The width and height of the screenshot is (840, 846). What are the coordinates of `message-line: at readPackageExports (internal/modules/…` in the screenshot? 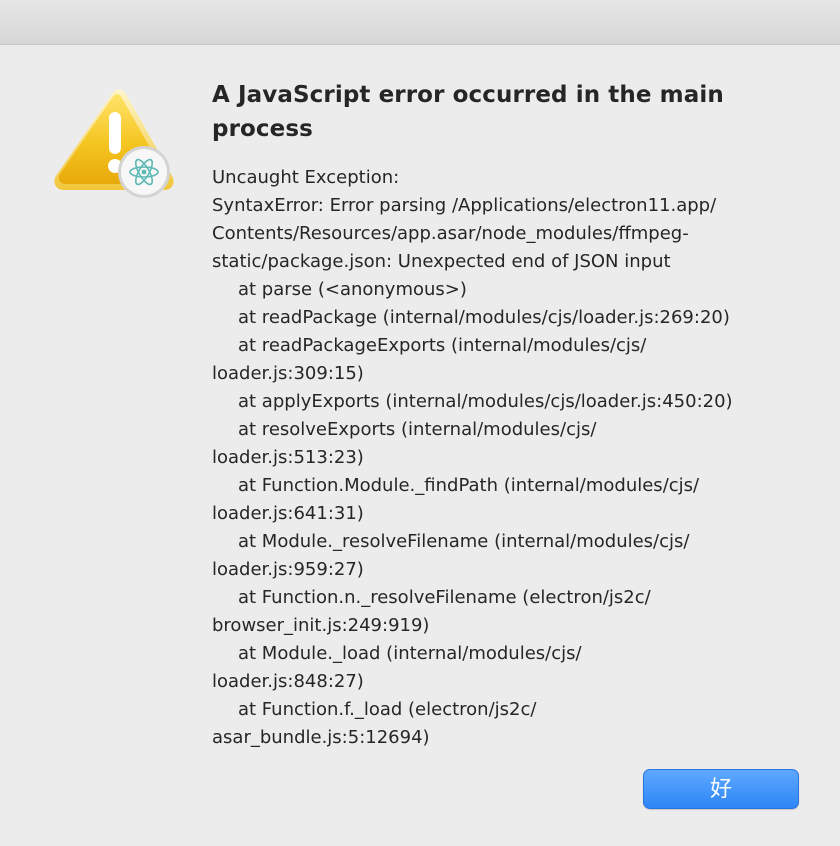 It's located at (442, 345).